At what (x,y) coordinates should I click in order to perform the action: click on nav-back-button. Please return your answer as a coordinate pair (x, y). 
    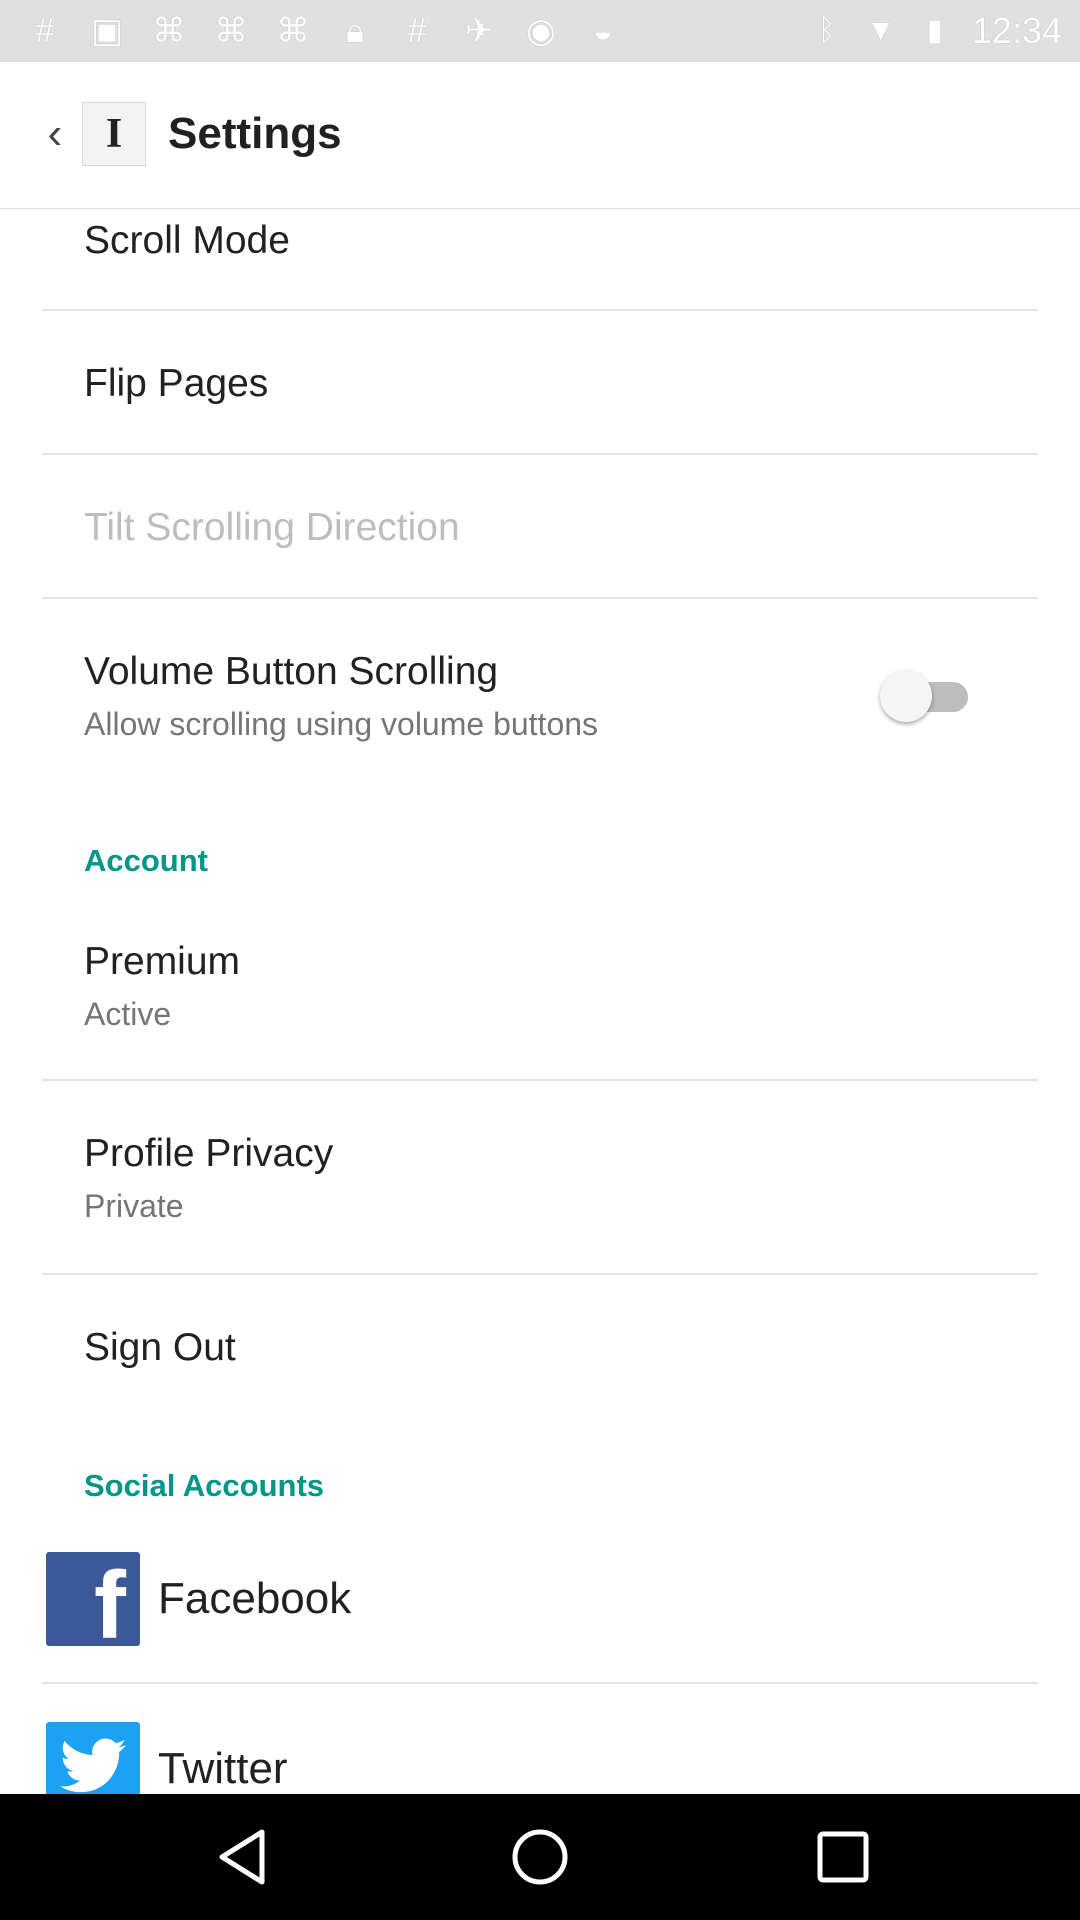
    Looking at the image, I should click on (243, 1857).